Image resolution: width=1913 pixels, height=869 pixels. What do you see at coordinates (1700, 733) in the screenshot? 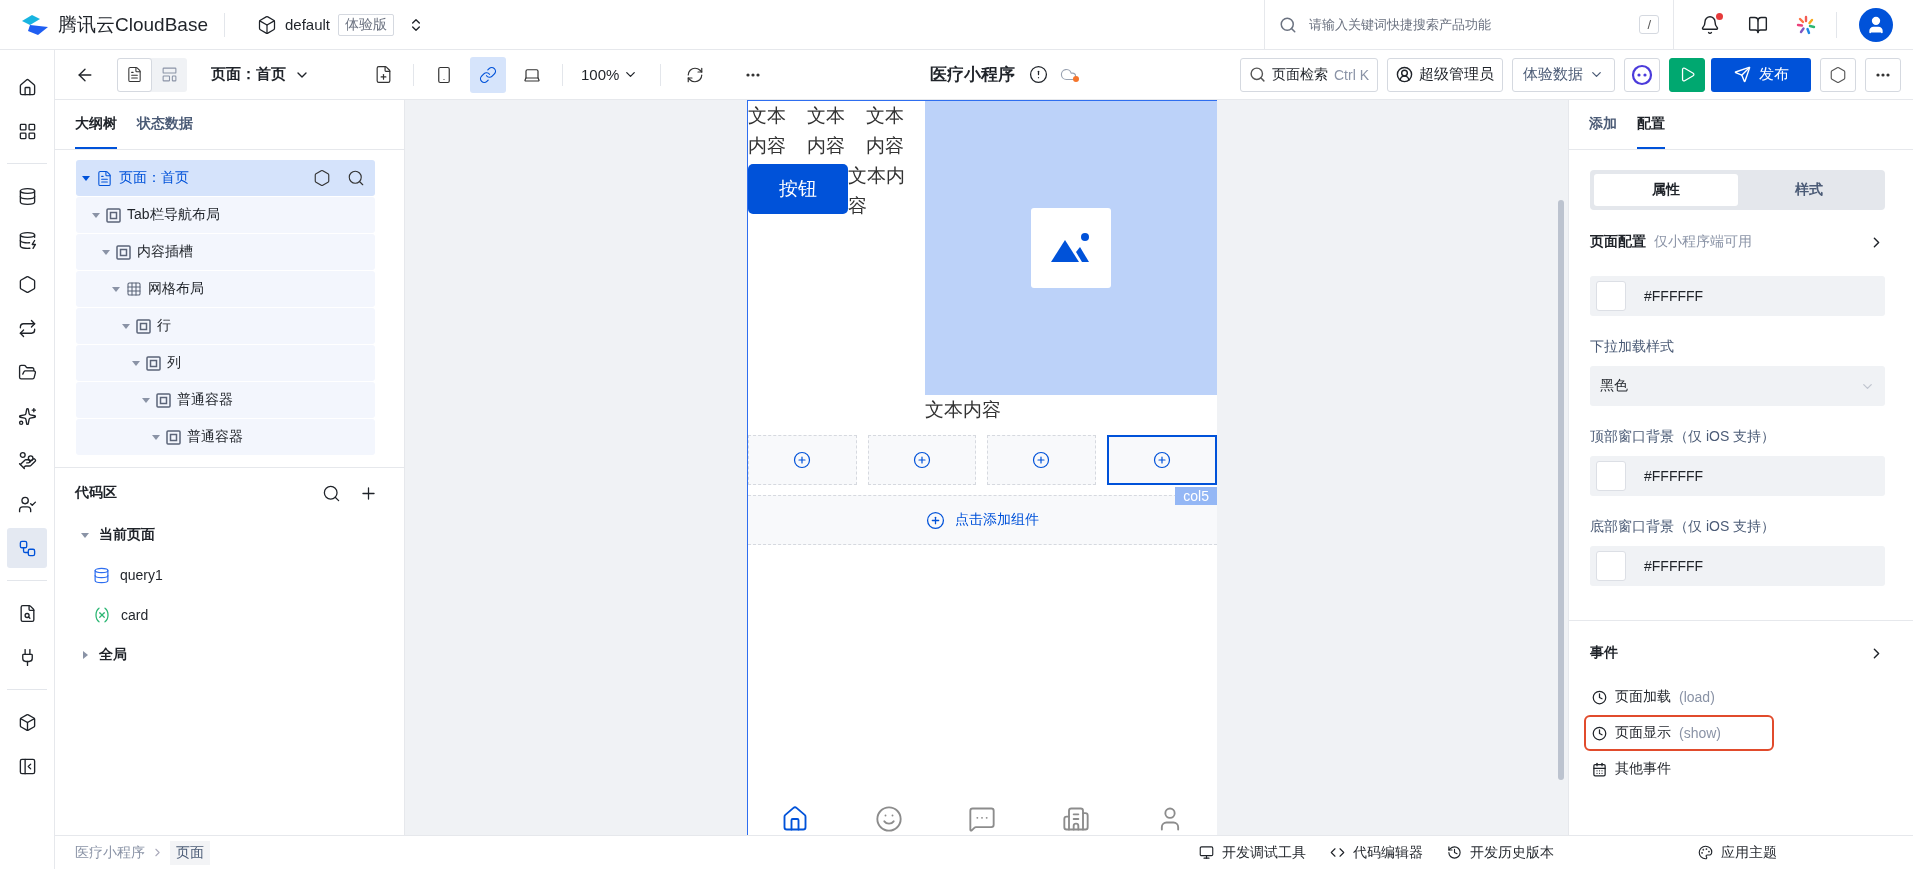
I see `event-code: (show)` at bounding box center [1700, 733].